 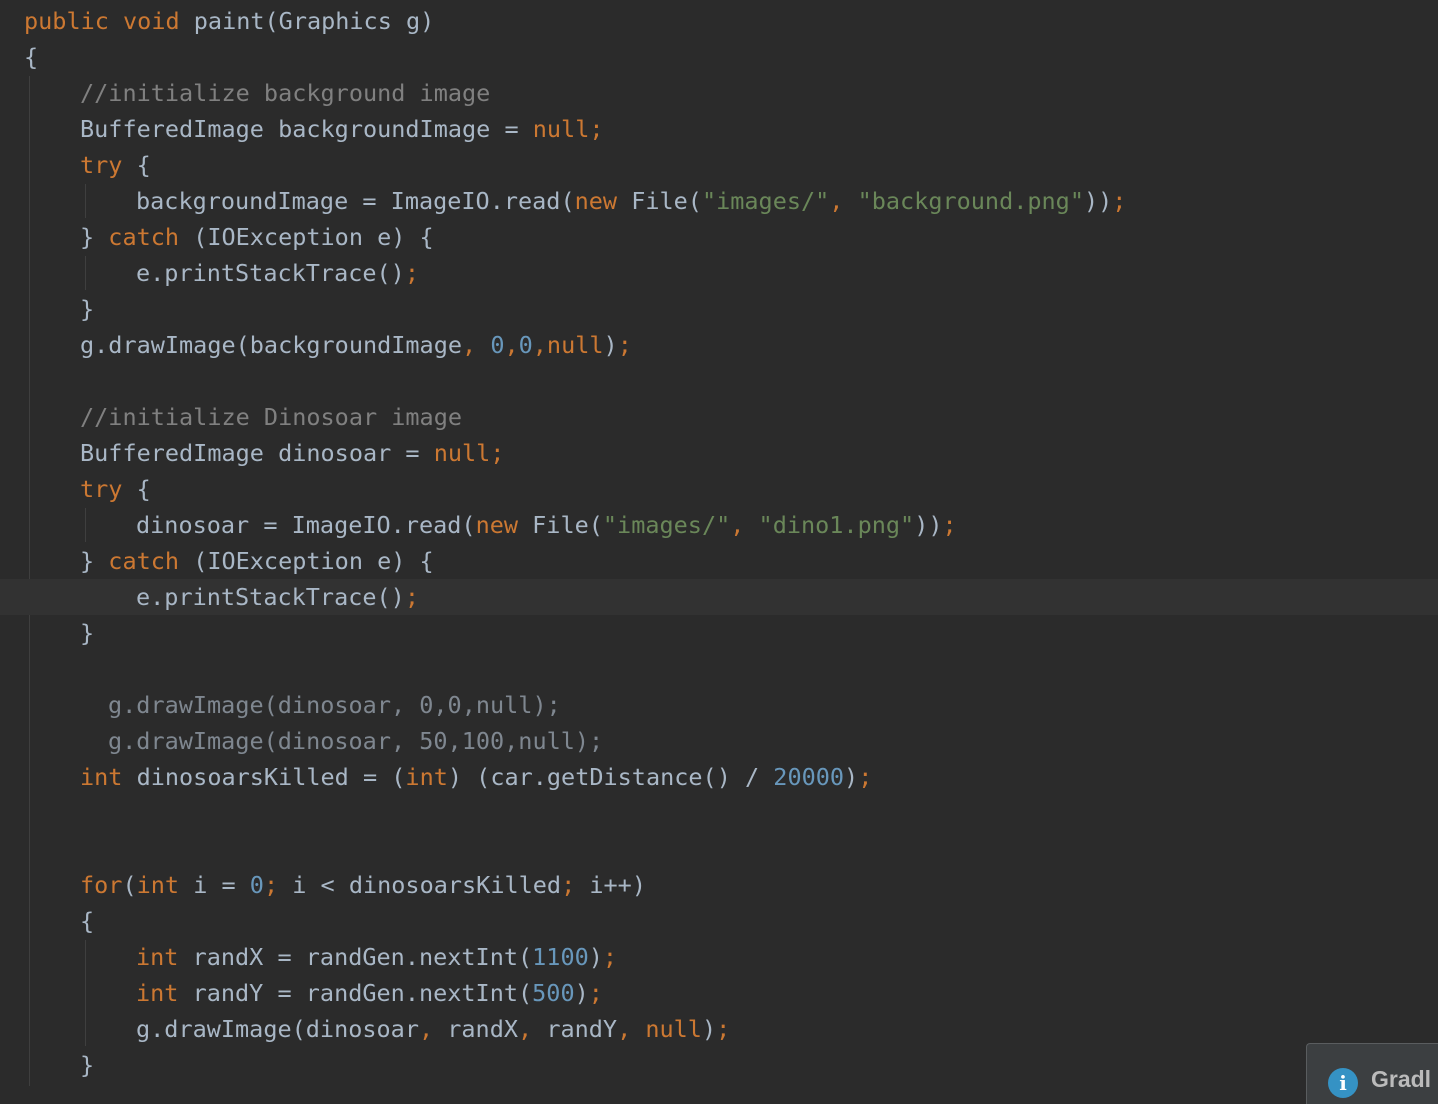 What do you see at coordinates (257, 237) in the screenshot?
I see `code-line-text: } catch (IOException e) {` at bounding box center [257, 237].